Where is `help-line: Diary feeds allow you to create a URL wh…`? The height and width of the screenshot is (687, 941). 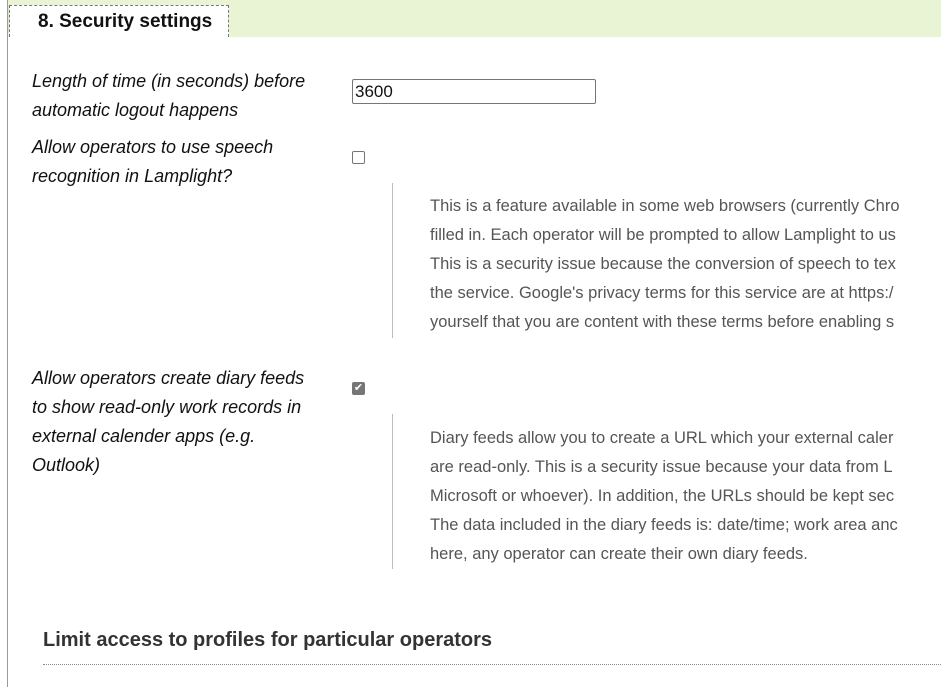 help-line: Diary feeds allow you to create a URL wh… is located at coordinates (662, 438).